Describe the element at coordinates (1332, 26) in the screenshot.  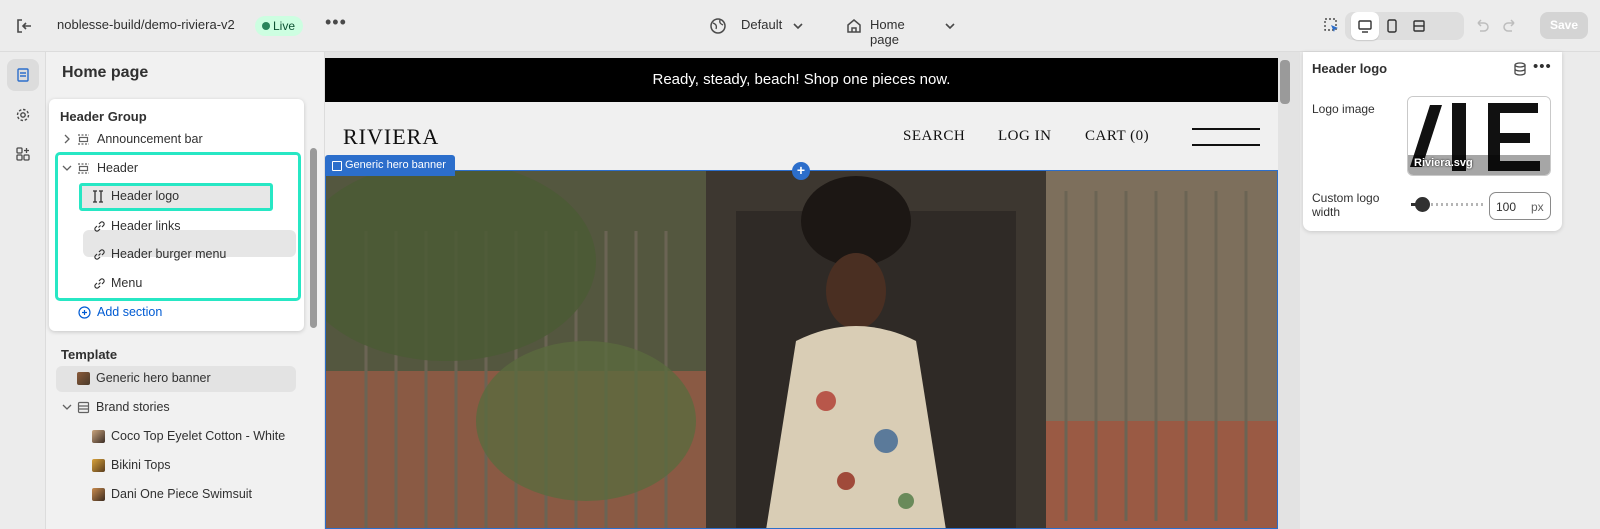
I see `inspector-select-icon` at that location.